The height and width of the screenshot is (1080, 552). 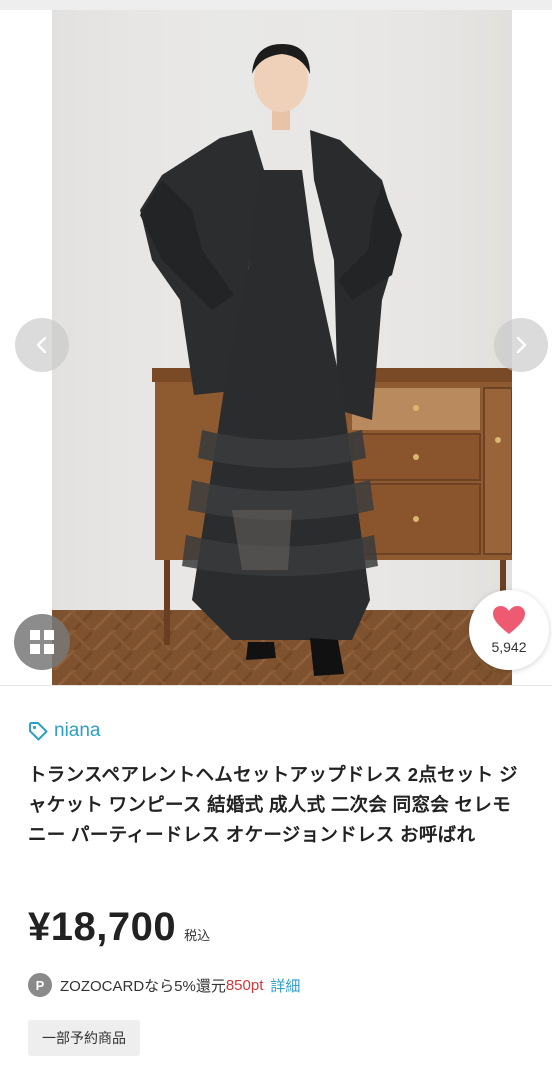 I want to click on divider, so click(x=276, y=685).